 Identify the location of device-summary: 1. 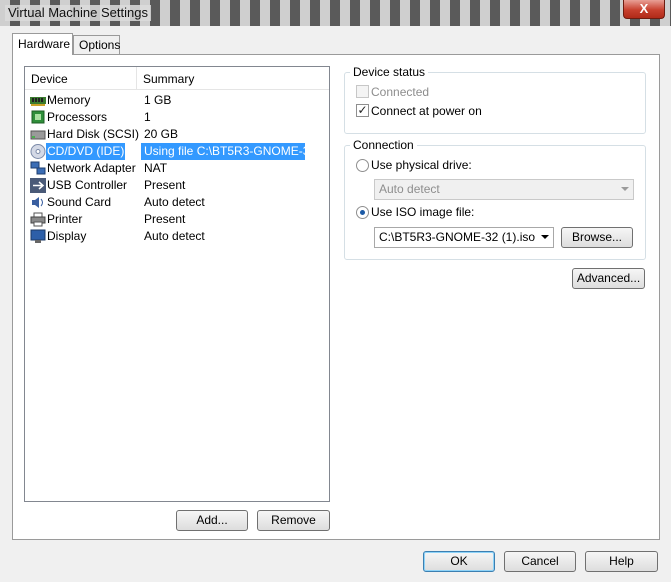
(147, 117).